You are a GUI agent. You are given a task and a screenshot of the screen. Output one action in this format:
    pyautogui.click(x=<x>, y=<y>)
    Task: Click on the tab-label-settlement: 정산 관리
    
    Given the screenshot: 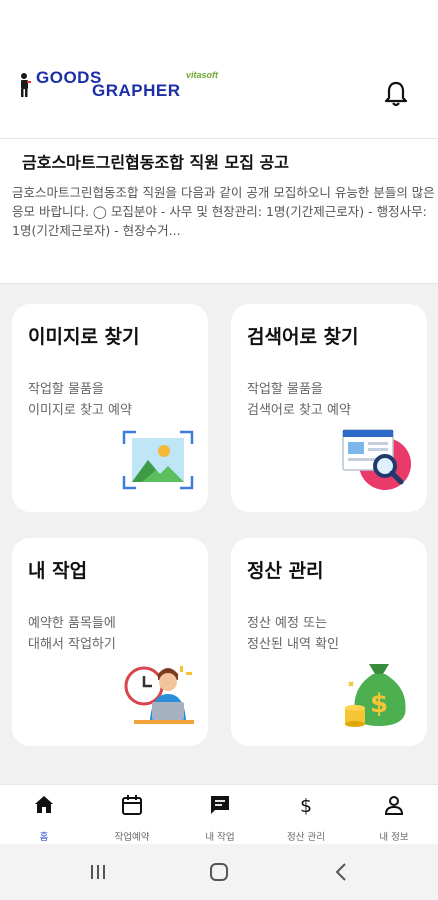 What is the action you would take?
    pyautogui.click(x=306, y=837)
    